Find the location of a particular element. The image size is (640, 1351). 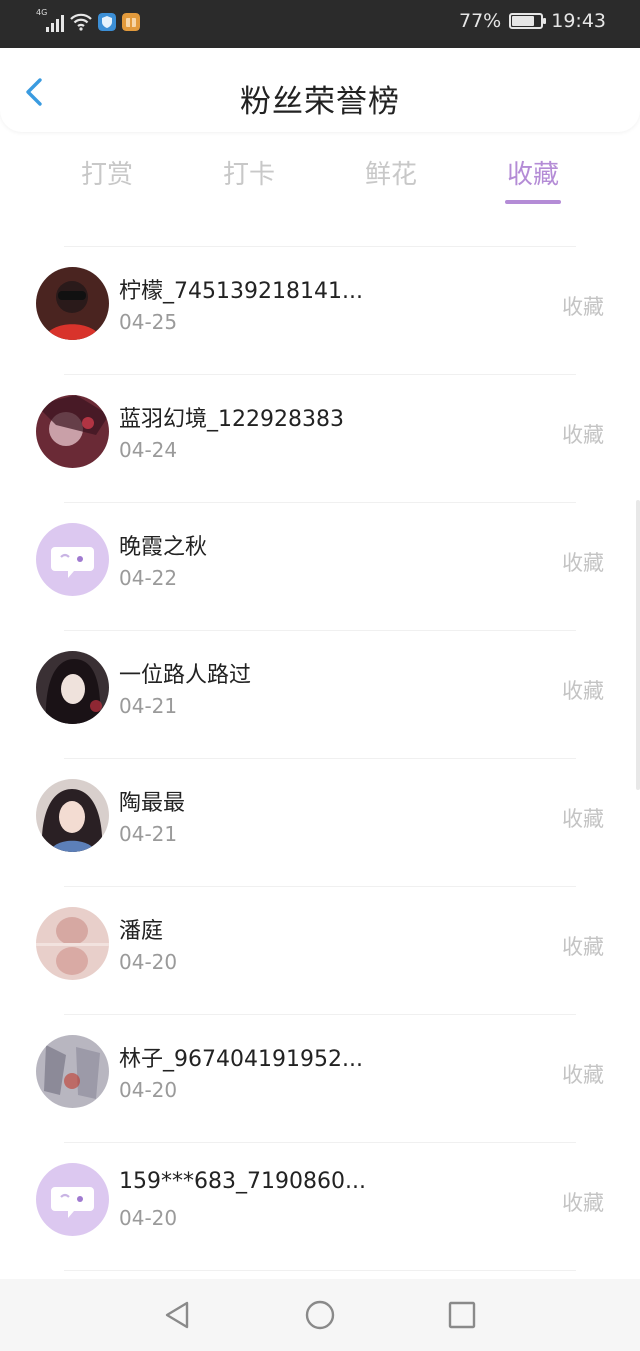

fan-name: 一位路人路过 is located at coordinates (185, 675).